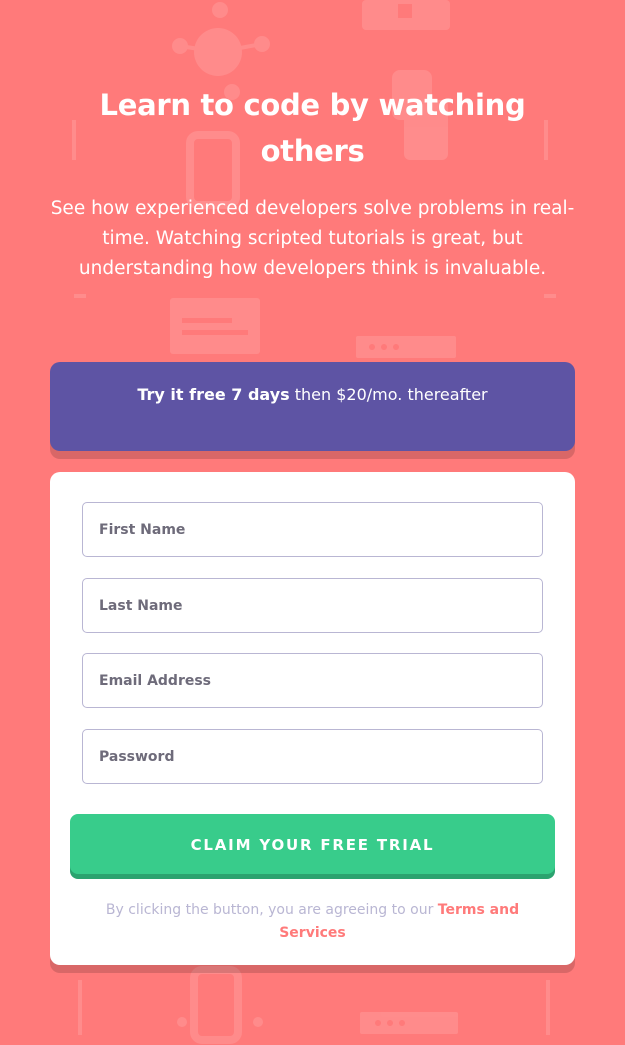 This screenshot has height=1045, width=625. I want to click on first-name-field, so click(312, 529).